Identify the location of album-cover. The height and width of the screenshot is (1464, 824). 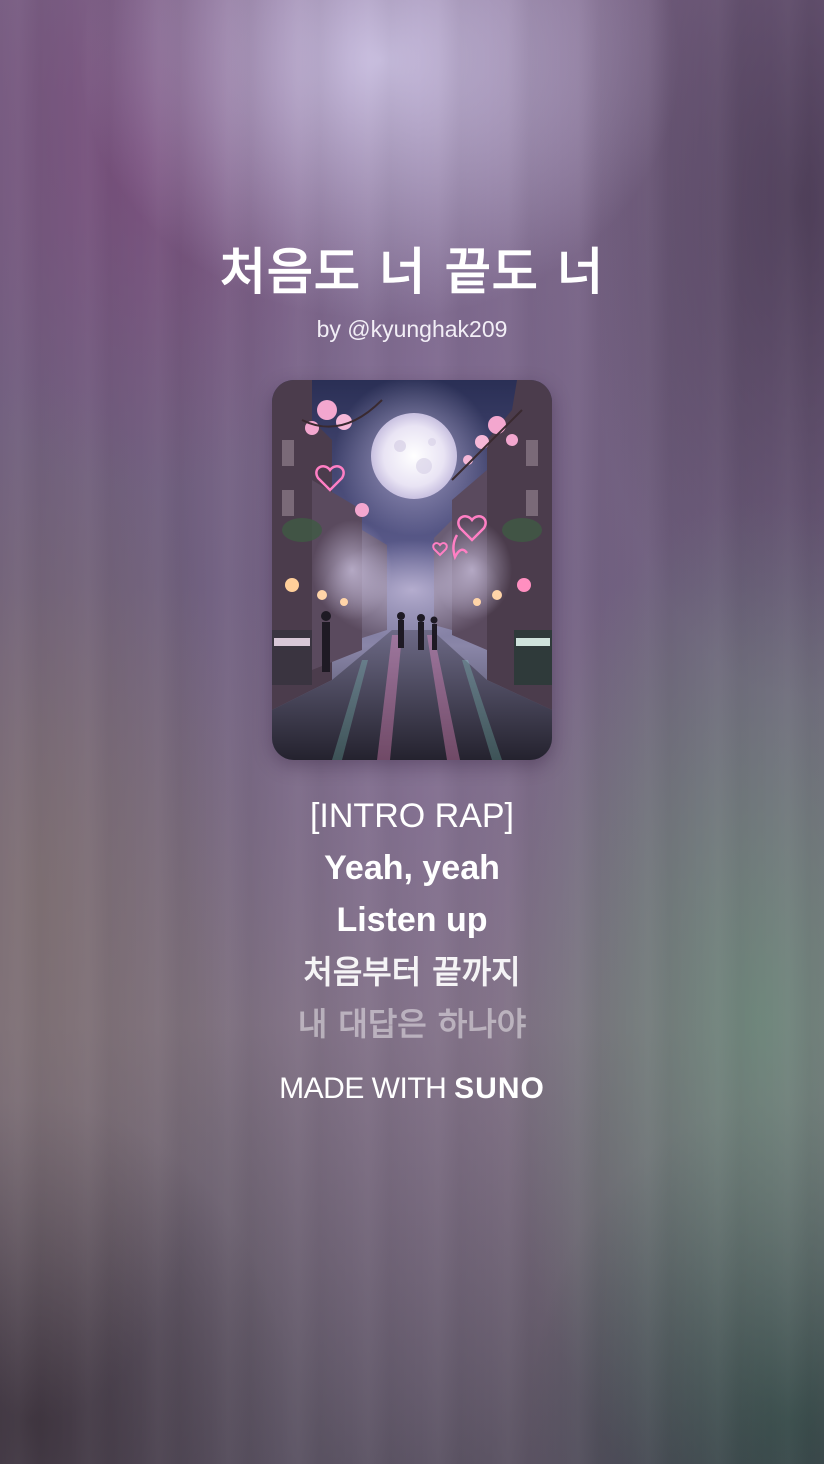
(412, 570).